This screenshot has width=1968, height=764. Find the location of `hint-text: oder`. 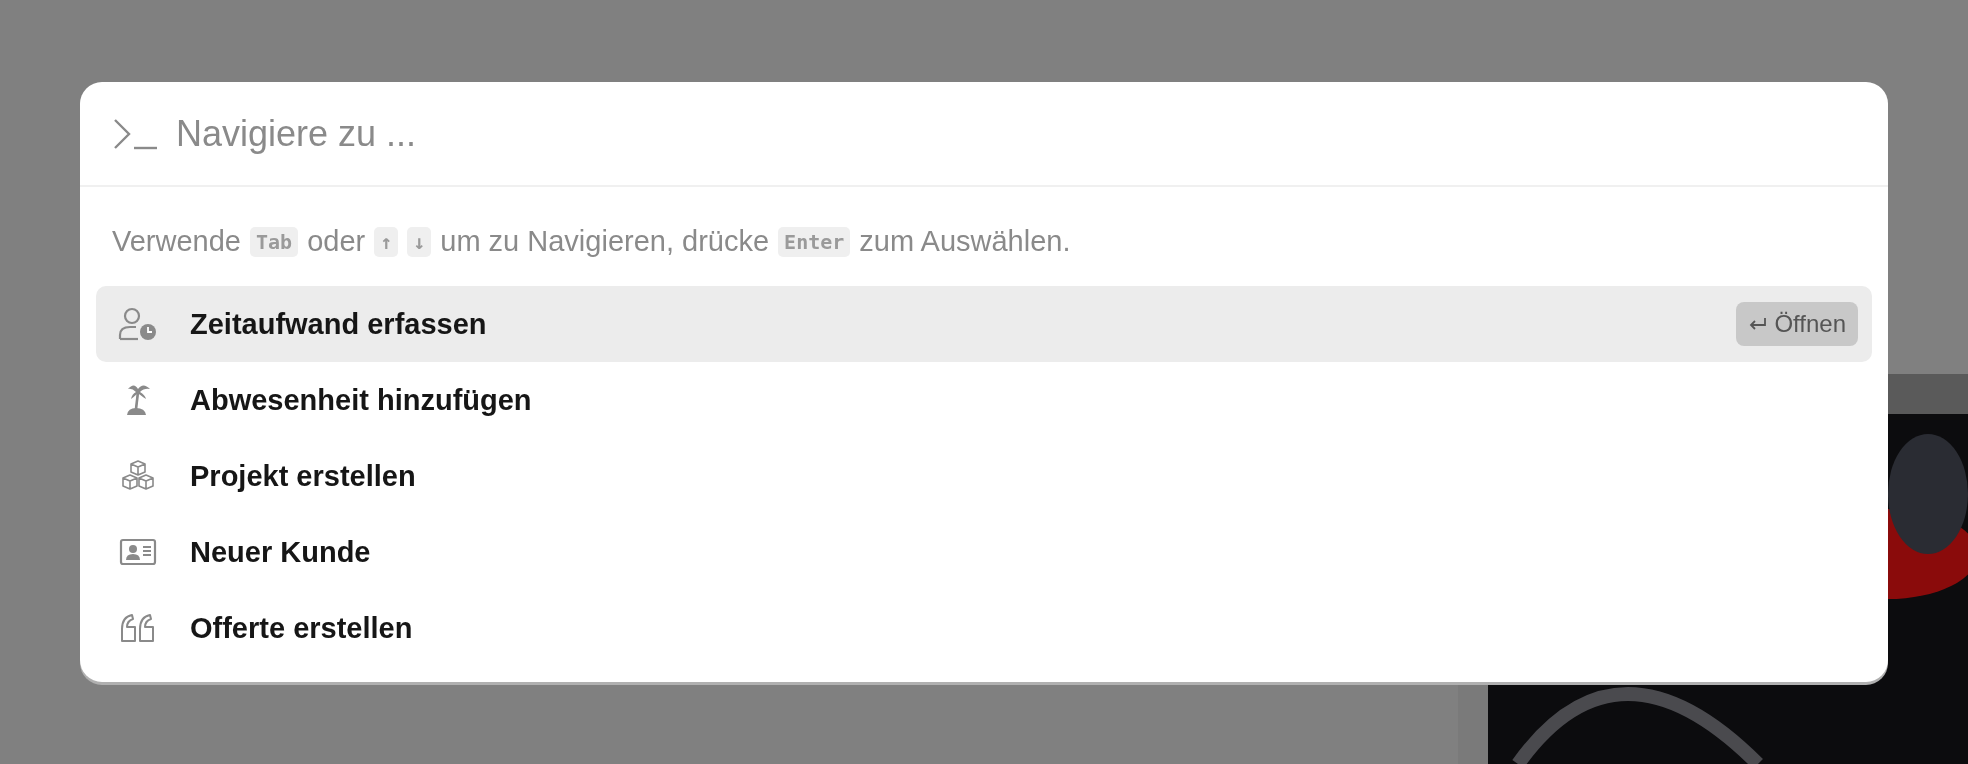

hint-text: oder is located at coordinates (336, 241).